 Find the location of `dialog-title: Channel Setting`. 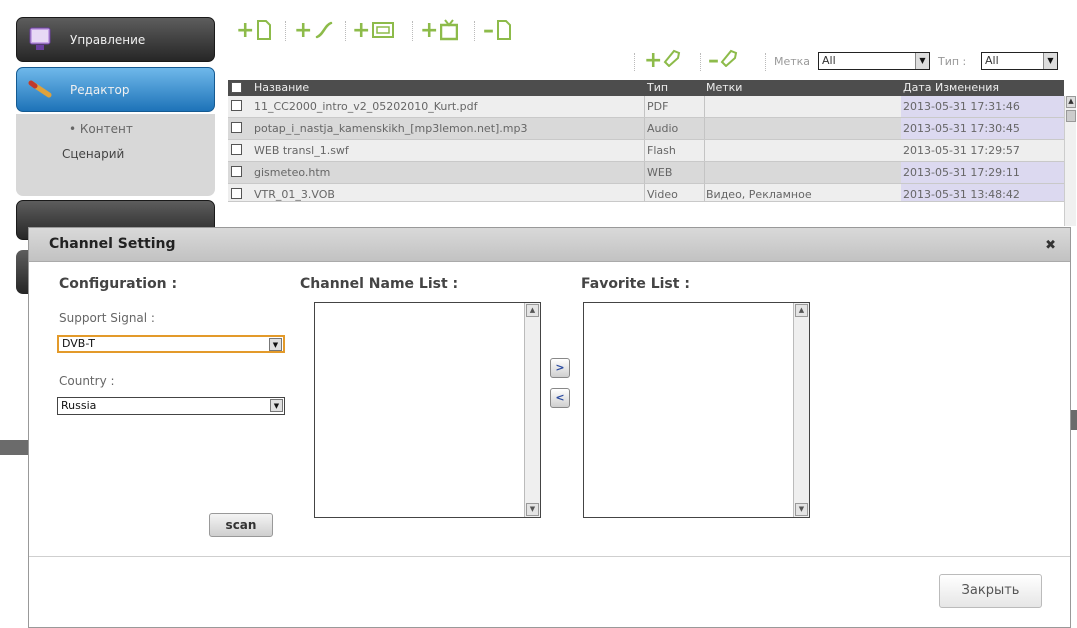

dialog-title: Channel Setting is located at coordinates (112, 244).